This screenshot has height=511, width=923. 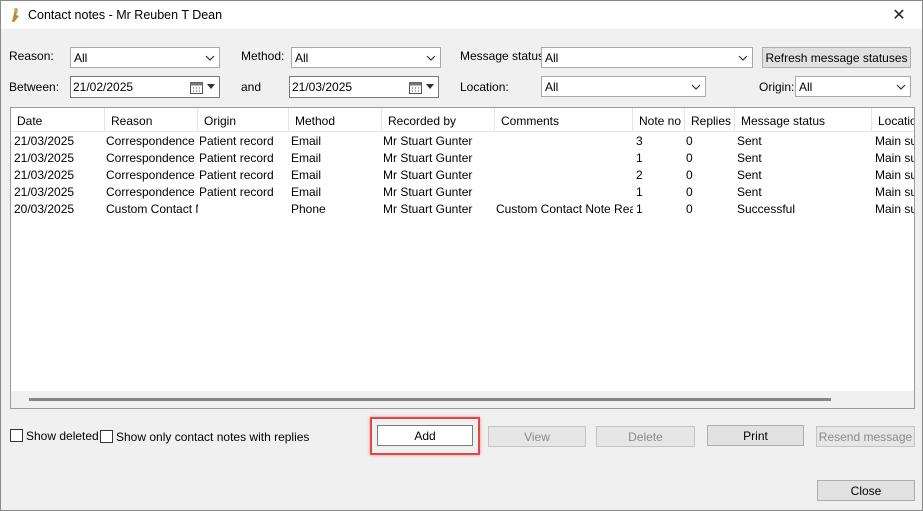 What do you see at coordinates (639, 175) in the screenshot?
I see `cell-note-no: 2` at bounding box center [639, 175].